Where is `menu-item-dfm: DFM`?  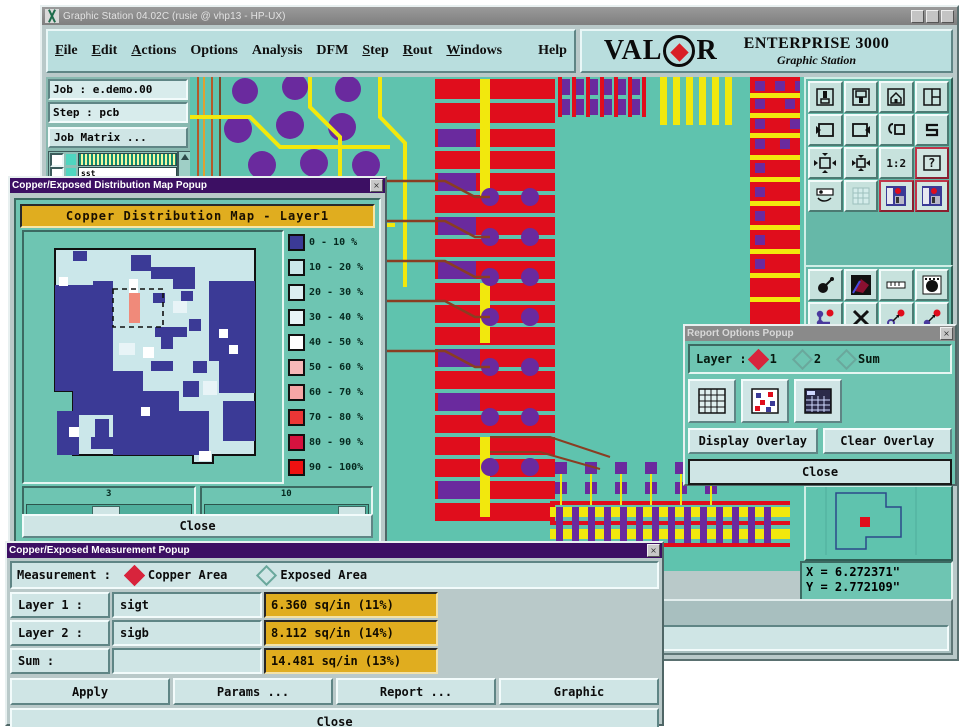 menu-item-dfm: DFM is located at coordinates (332, 51).